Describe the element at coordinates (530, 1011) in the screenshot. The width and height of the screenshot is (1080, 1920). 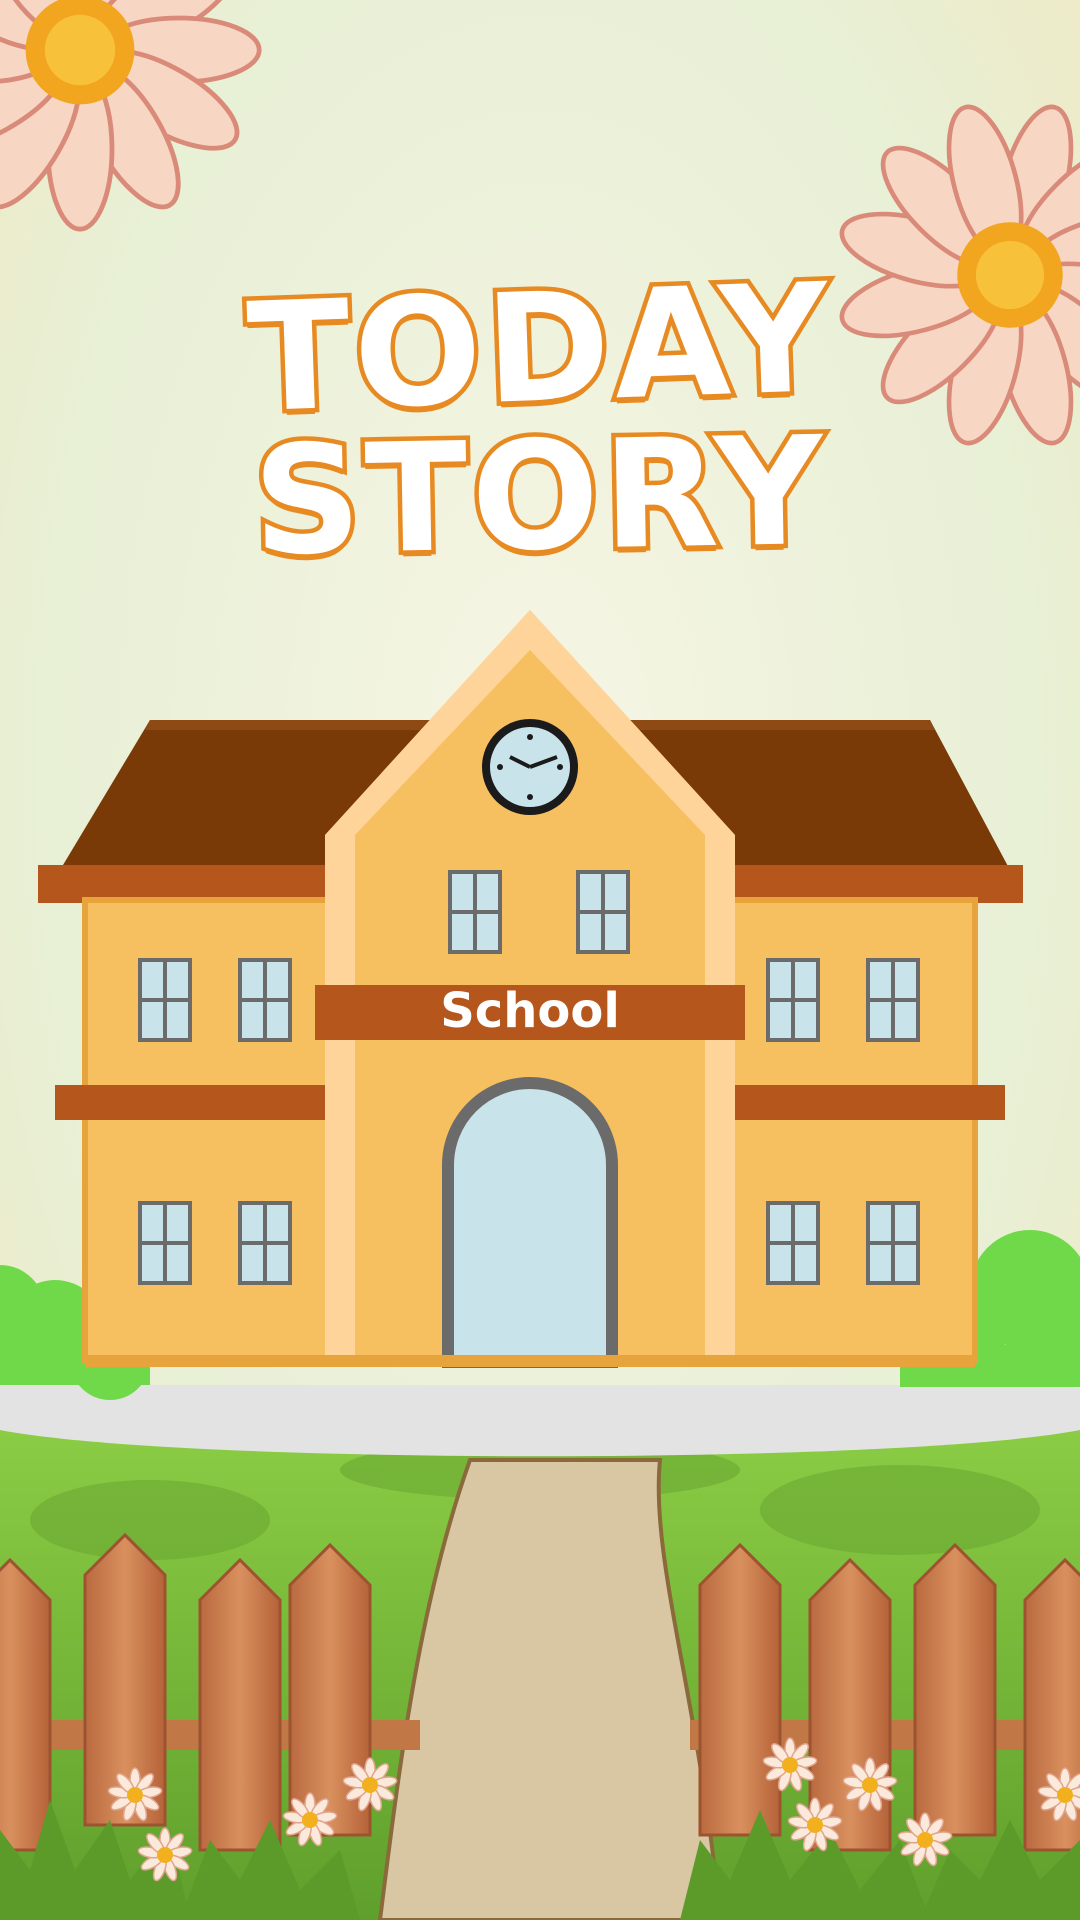
I see `school-sign-label: School` at that location.